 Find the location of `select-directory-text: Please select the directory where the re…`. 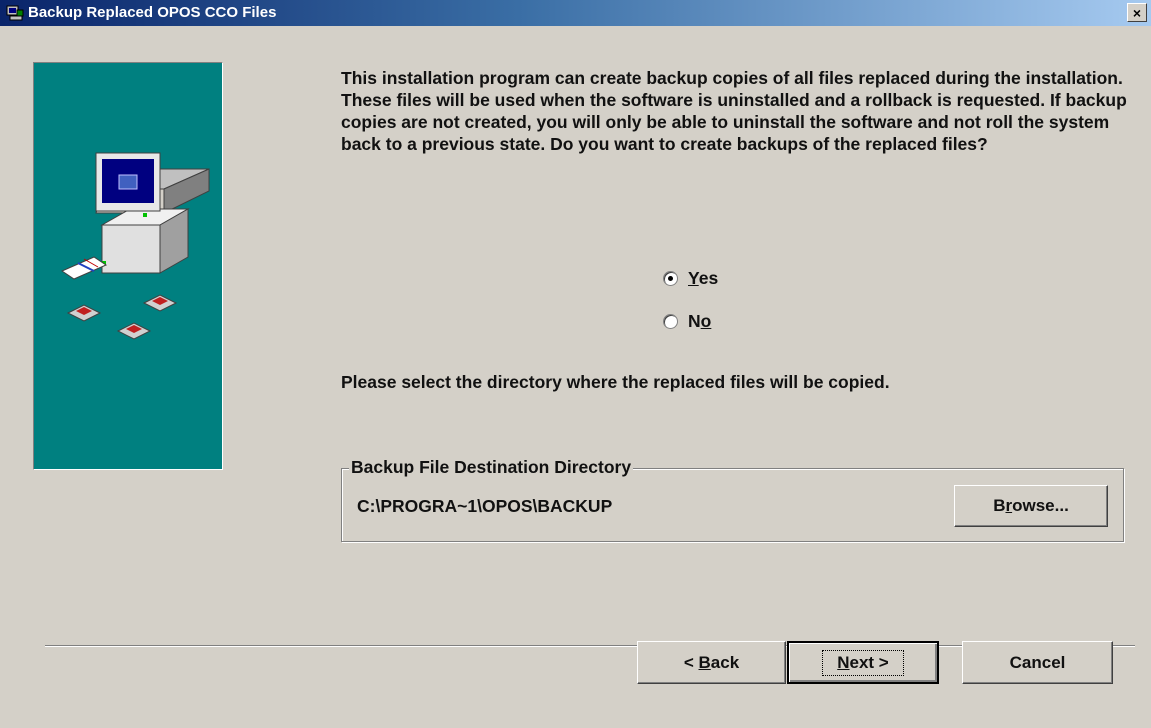

select-directory-text: Please select the directory where the re… is located at coordinates (615, 382).